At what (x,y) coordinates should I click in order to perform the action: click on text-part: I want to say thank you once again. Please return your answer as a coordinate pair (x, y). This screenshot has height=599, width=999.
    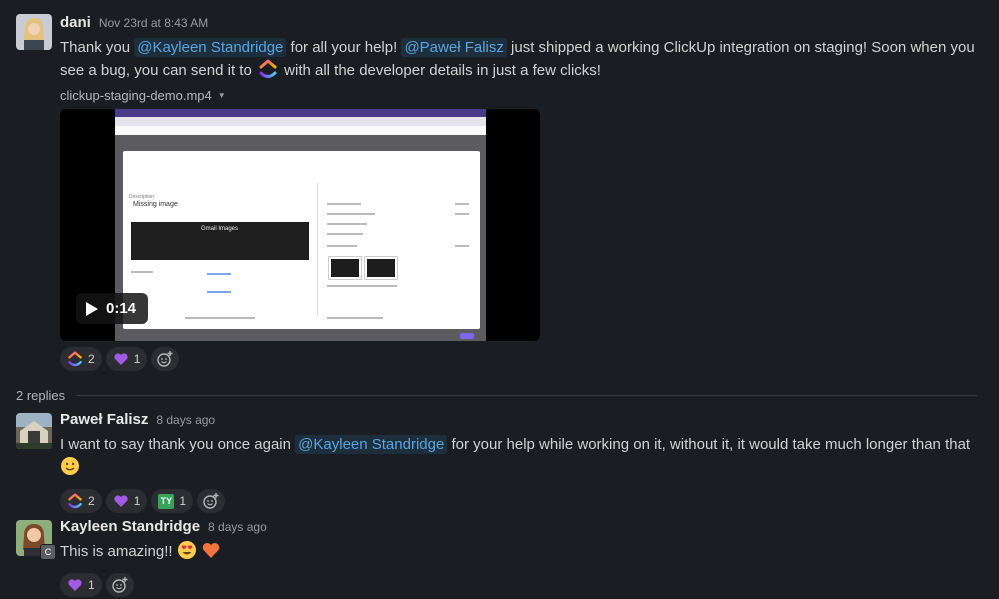
    Looking at the image, I should click on (175, 444).